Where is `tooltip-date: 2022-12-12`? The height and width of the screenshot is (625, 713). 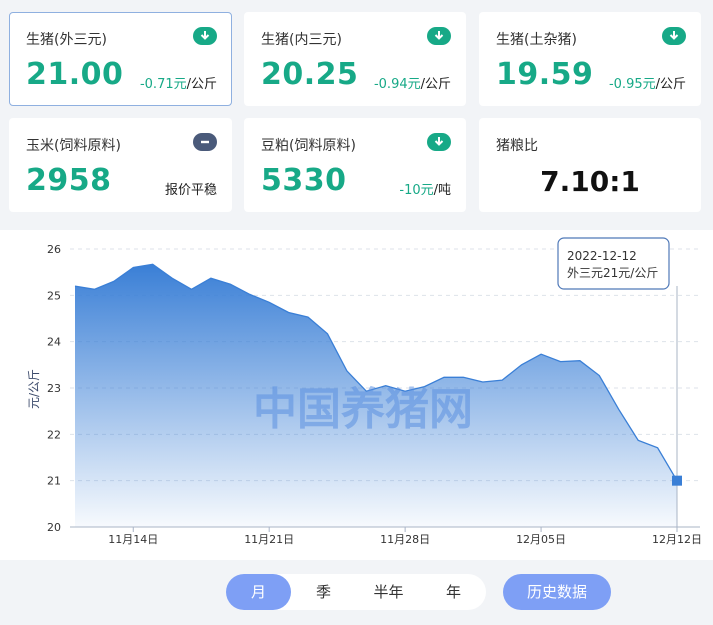 tooltip-date: 2022-12-12 is located at coordinates (602, 256).